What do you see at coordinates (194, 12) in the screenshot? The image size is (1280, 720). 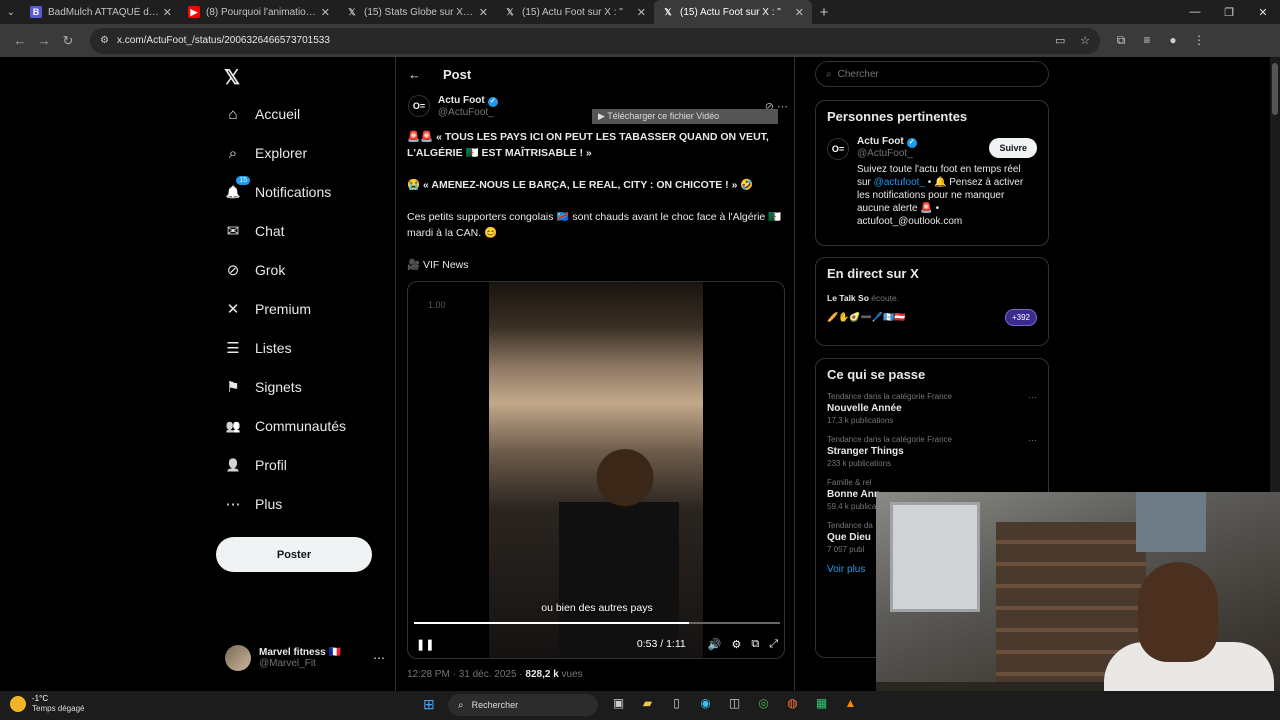 I see `youtube-icon: ▶` at bounding box center [194, 12].